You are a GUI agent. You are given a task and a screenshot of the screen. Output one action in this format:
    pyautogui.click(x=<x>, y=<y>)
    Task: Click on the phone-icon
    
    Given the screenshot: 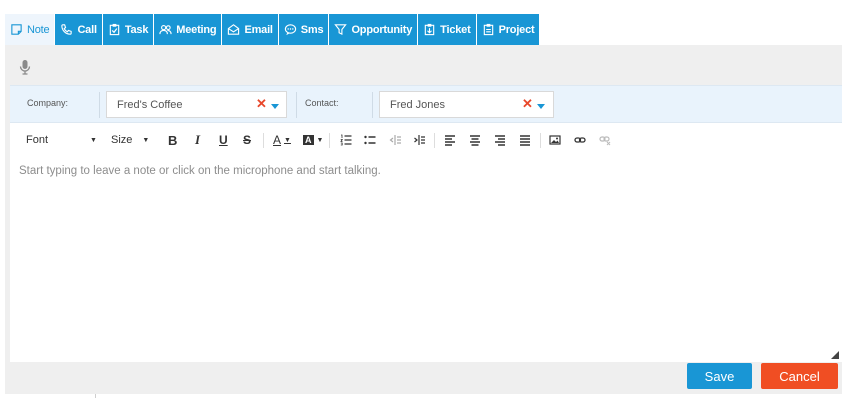 What is the action you would take?
    pyautogui.click(x=67, y=29)
    